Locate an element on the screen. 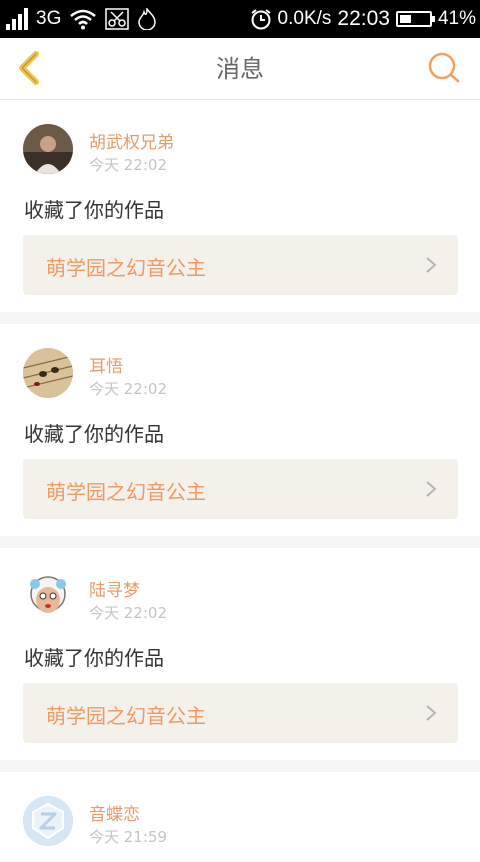  sender-name: 音蝶恋 is located at coordinates (114, 812).